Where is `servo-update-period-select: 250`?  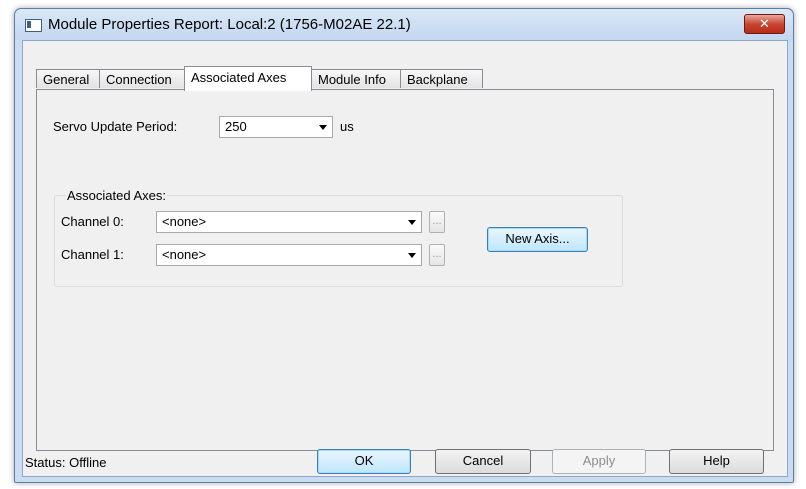 servo-update-period-select: 250 is located at coordinates (276, 127).